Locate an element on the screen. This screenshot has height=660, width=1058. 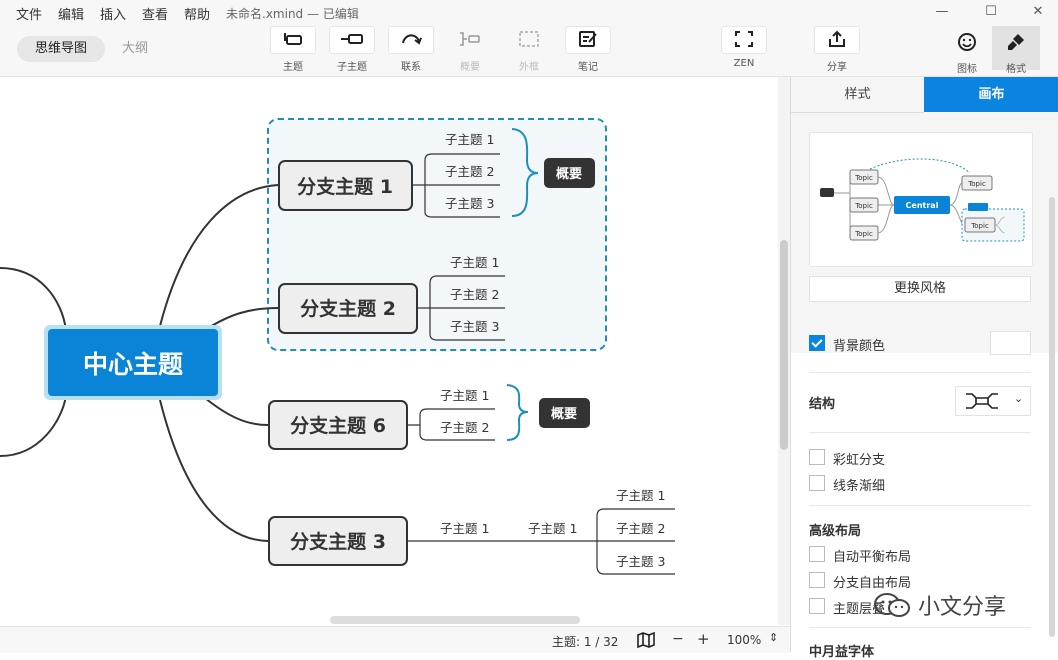
icons-button: 图标 is located at coordinates (967, 50).